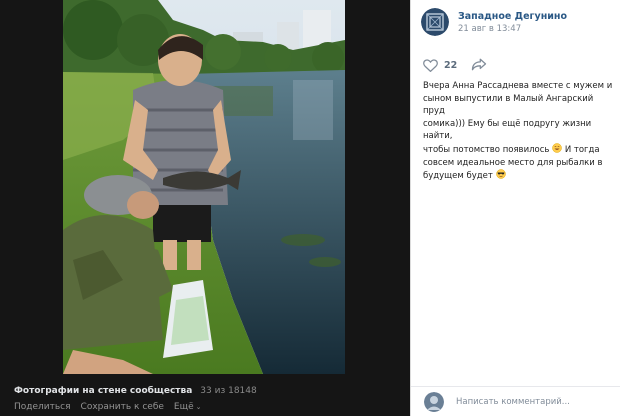  I want to click on sunglasses-emoji-icon, so click(500, 174).